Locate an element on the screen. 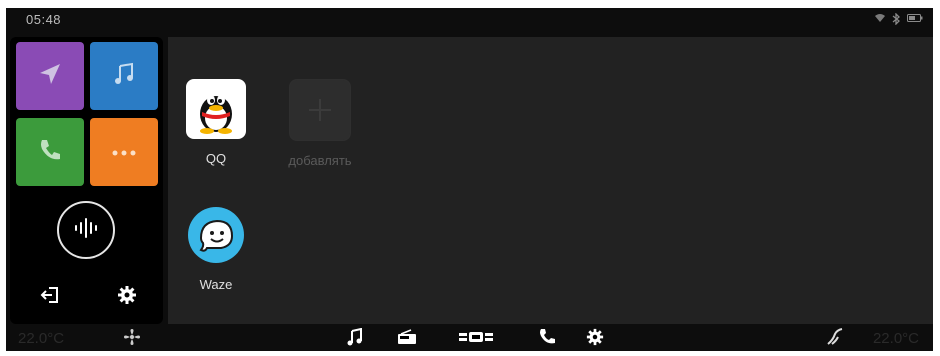  music-button is located at coordinates (355, 339).